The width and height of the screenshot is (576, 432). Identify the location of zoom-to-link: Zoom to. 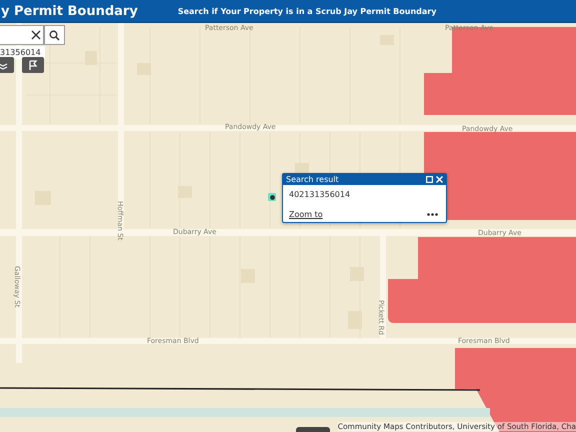
(306, 214).